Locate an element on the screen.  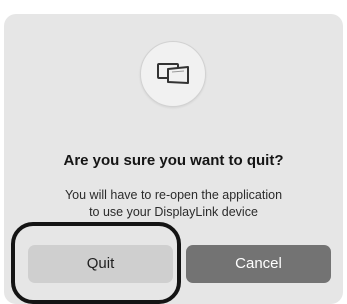
quit-button: Quit is located at coordinates (100, 264).